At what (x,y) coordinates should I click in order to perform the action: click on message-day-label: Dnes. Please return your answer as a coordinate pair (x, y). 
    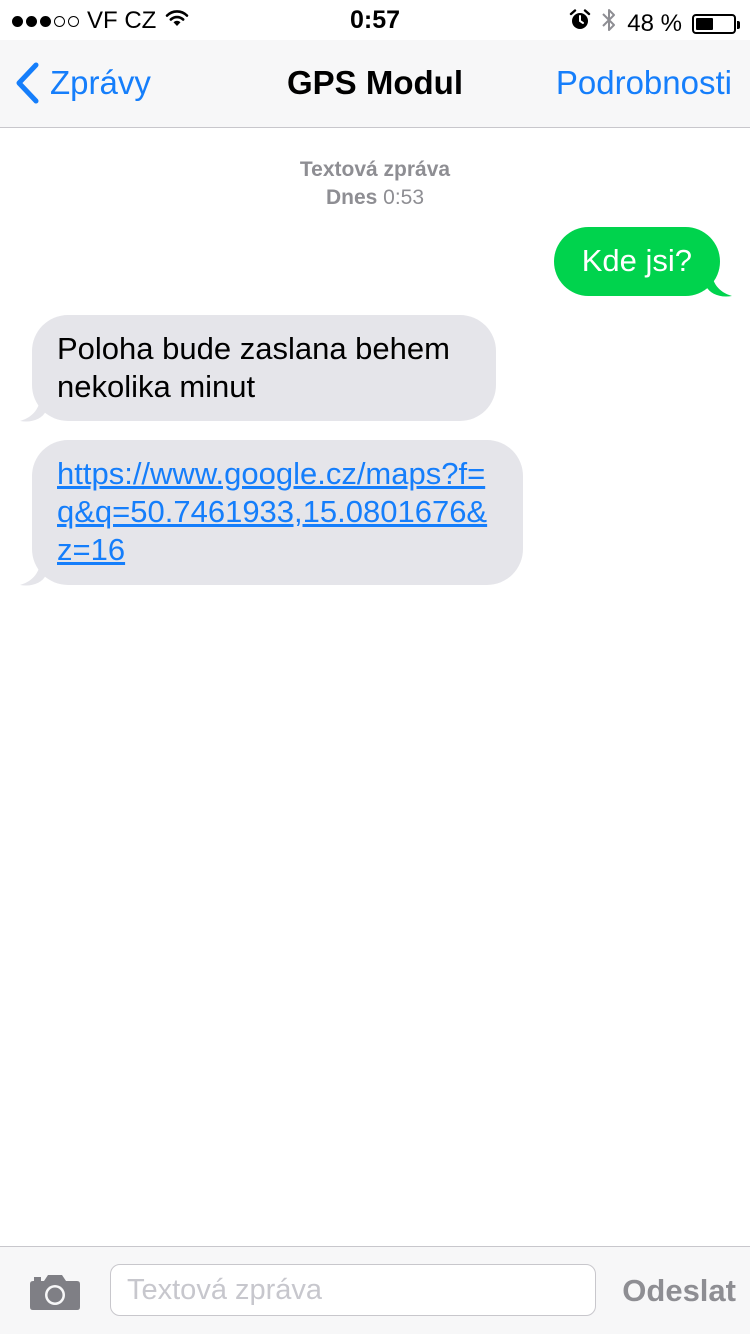
    Looking at the image, I should click on (351, 197).